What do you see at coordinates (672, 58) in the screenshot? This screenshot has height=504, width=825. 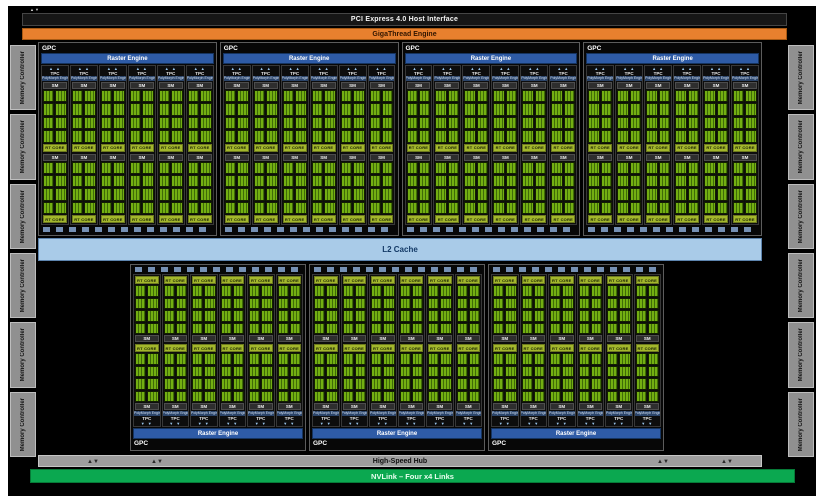 I see `raster-engine-bar: Raster Engine` at bounding box center [672, 58].